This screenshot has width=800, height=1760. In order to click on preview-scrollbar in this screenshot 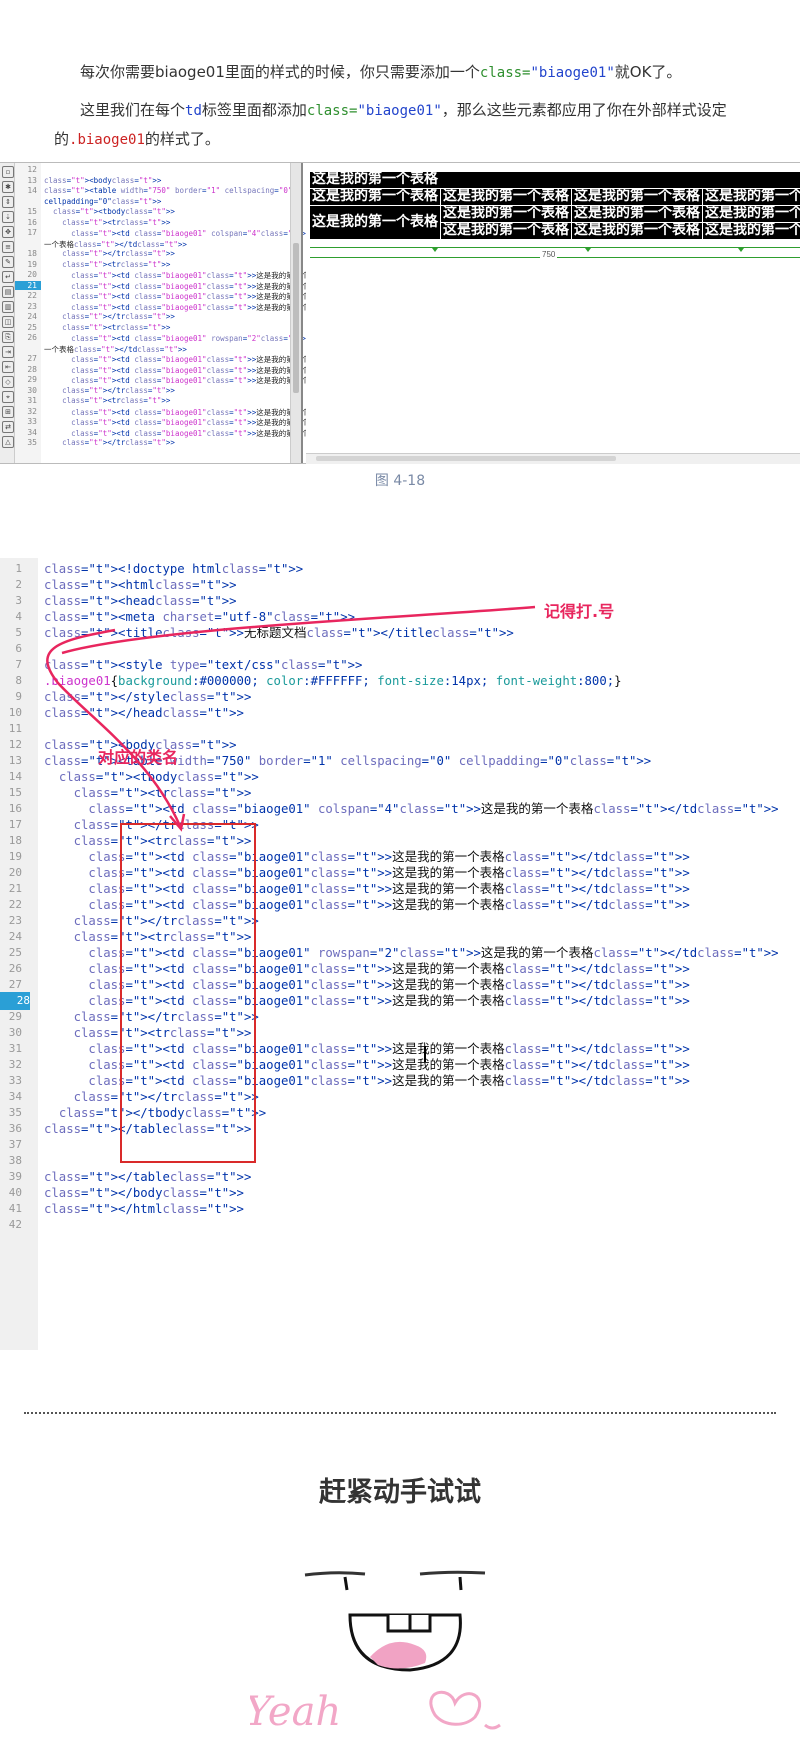, I will do `click(553, 458)`.